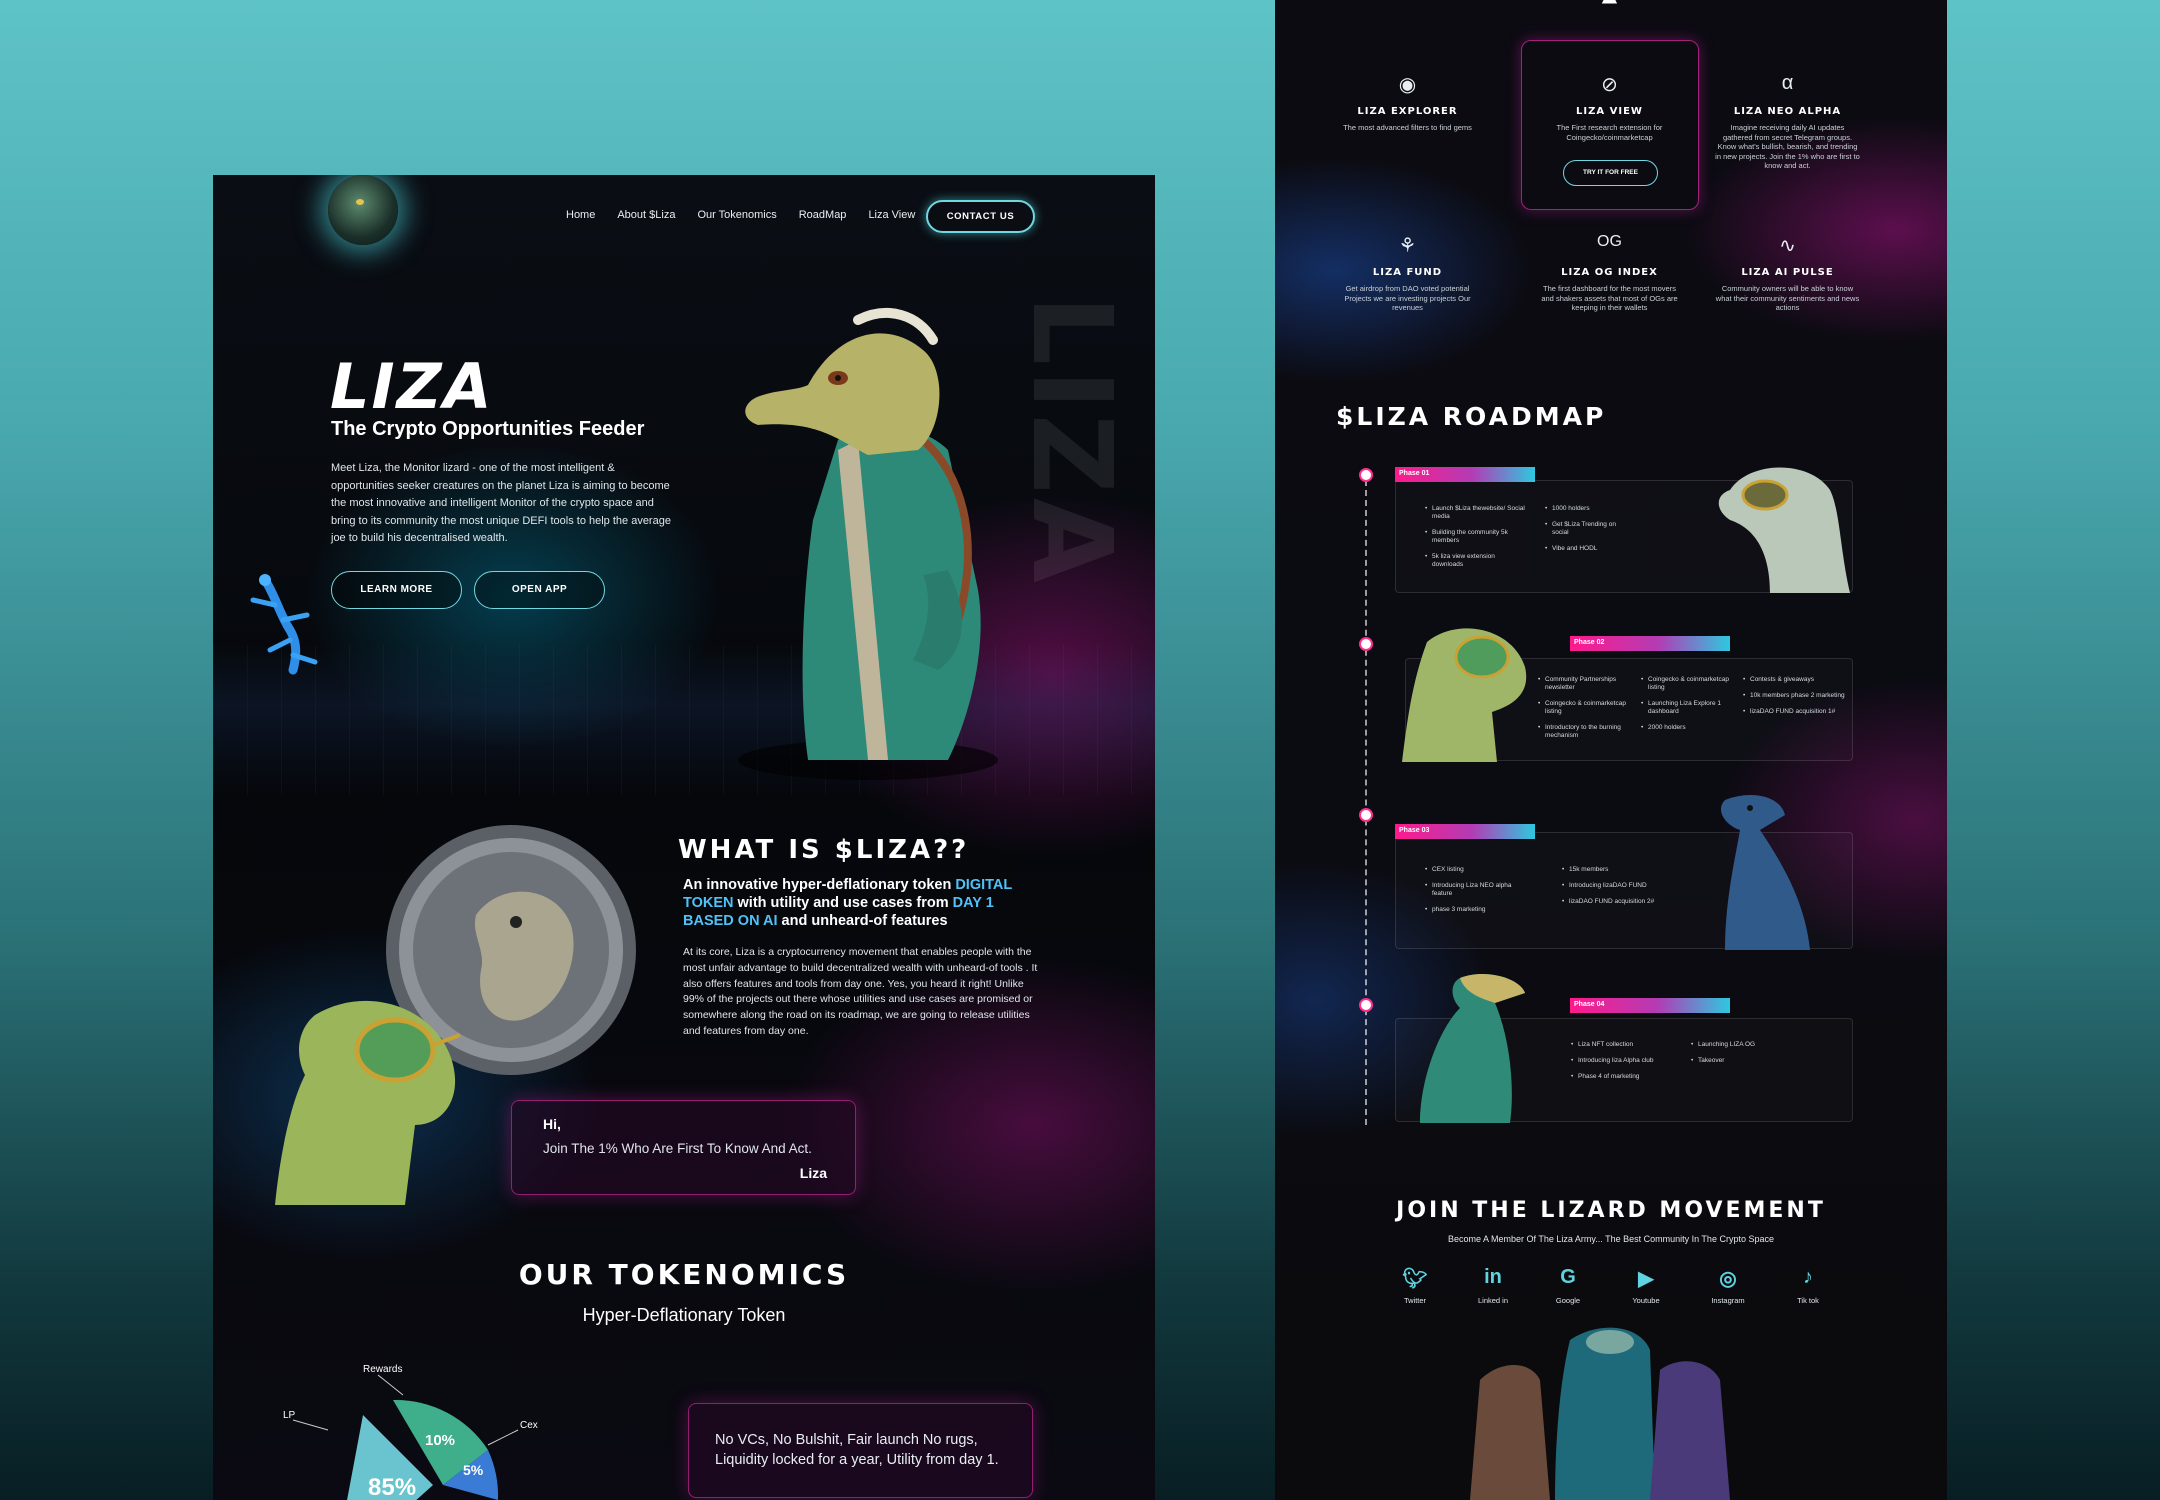 This screenshot has height=1500, width=2160. What do you see at coordinates (1741, 1061) in the screenshot?
I see `list-item: Takeover` at bounding box center [1741, 1061].